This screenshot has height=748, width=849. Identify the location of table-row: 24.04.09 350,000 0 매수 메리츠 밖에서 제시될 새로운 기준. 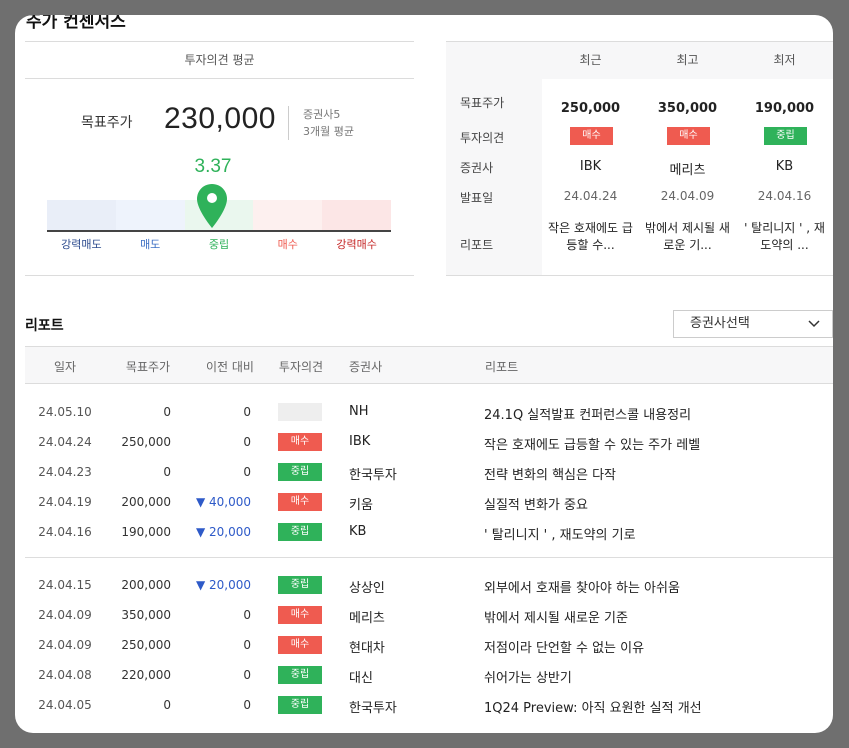
(429, 615).